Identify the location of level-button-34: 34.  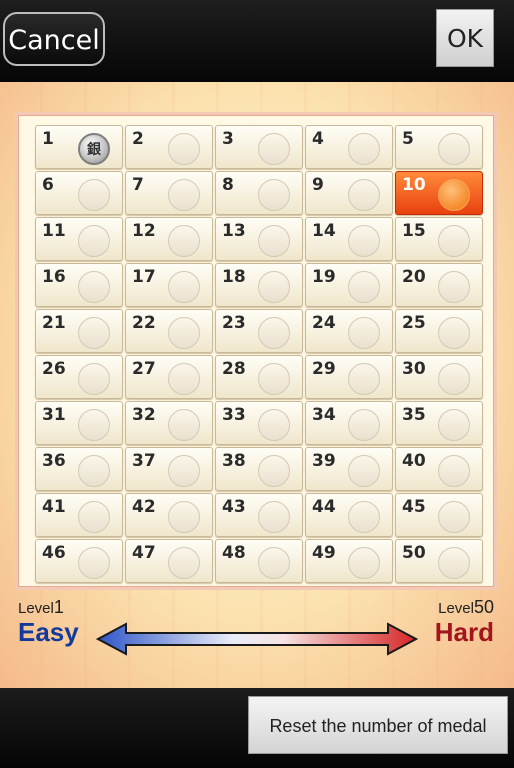
(349, 423).